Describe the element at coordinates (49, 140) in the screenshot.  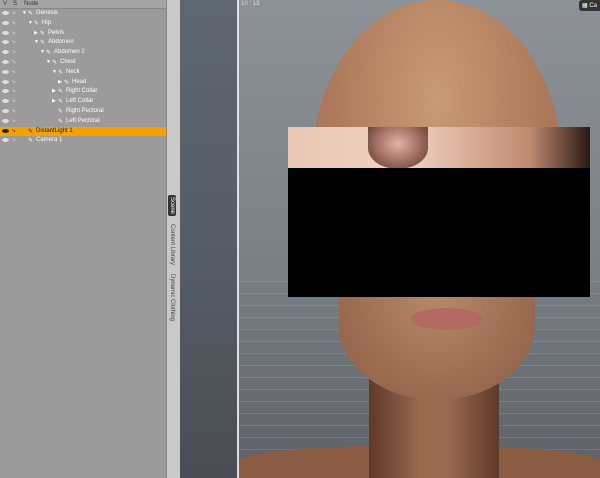
I see `node-label: Camera 1` at that location.